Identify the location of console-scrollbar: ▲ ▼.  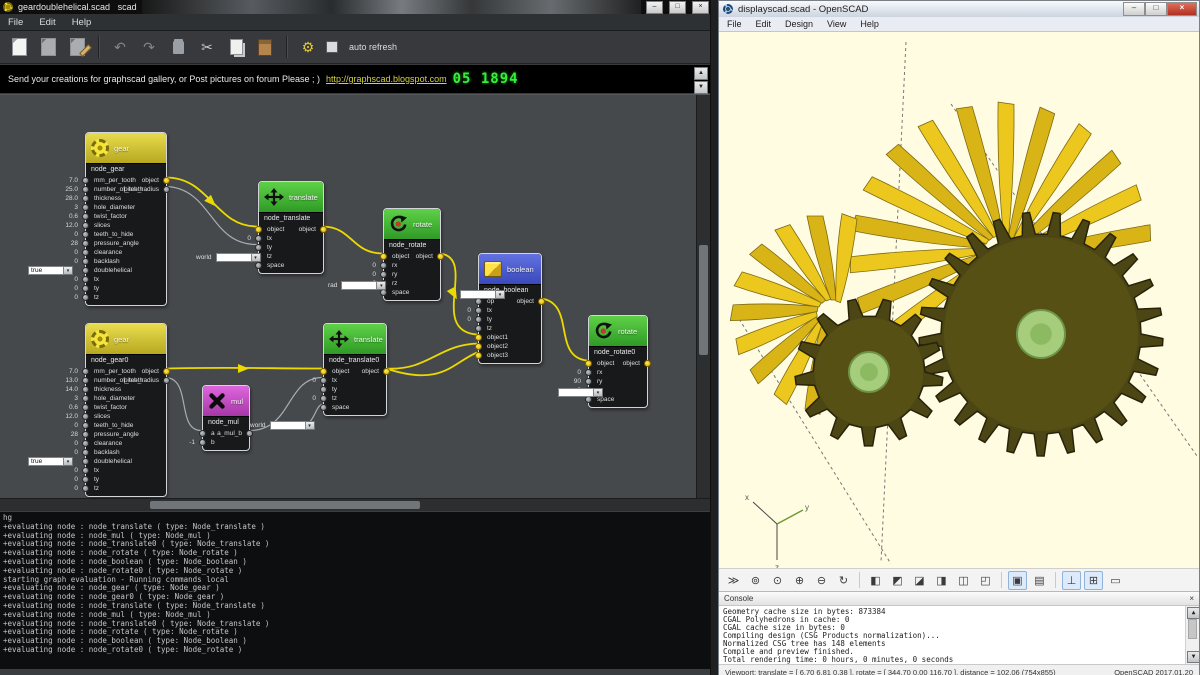
(1192, 635).